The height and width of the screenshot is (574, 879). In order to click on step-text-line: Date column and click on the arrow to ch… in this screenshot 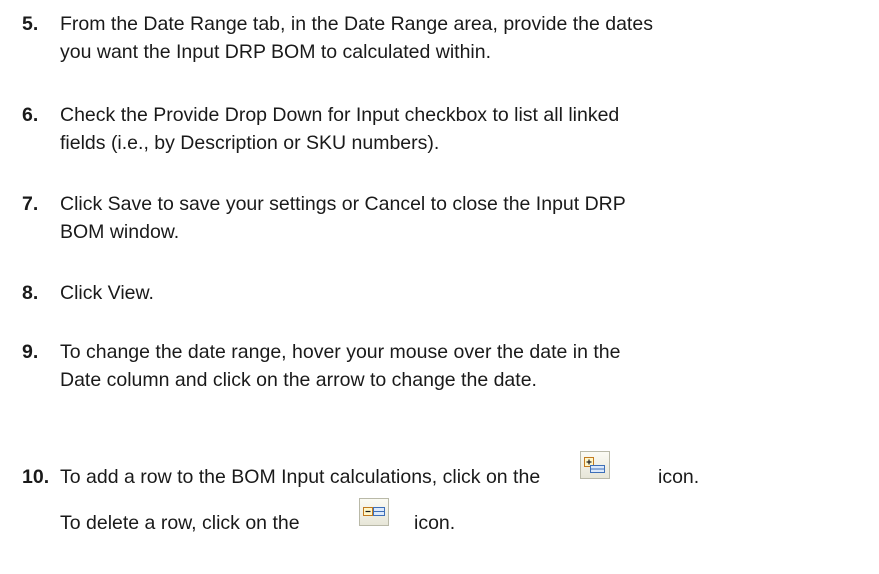, I will do `click(298, 380)`.